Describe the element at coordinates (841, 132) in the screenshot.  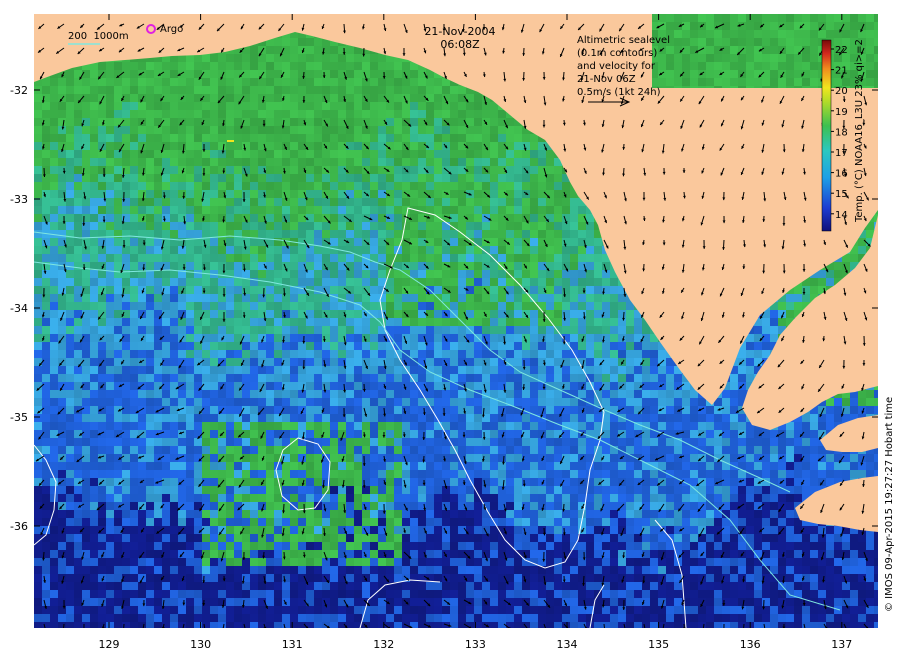
I see `colorbar-tick-label: 18` at that location.